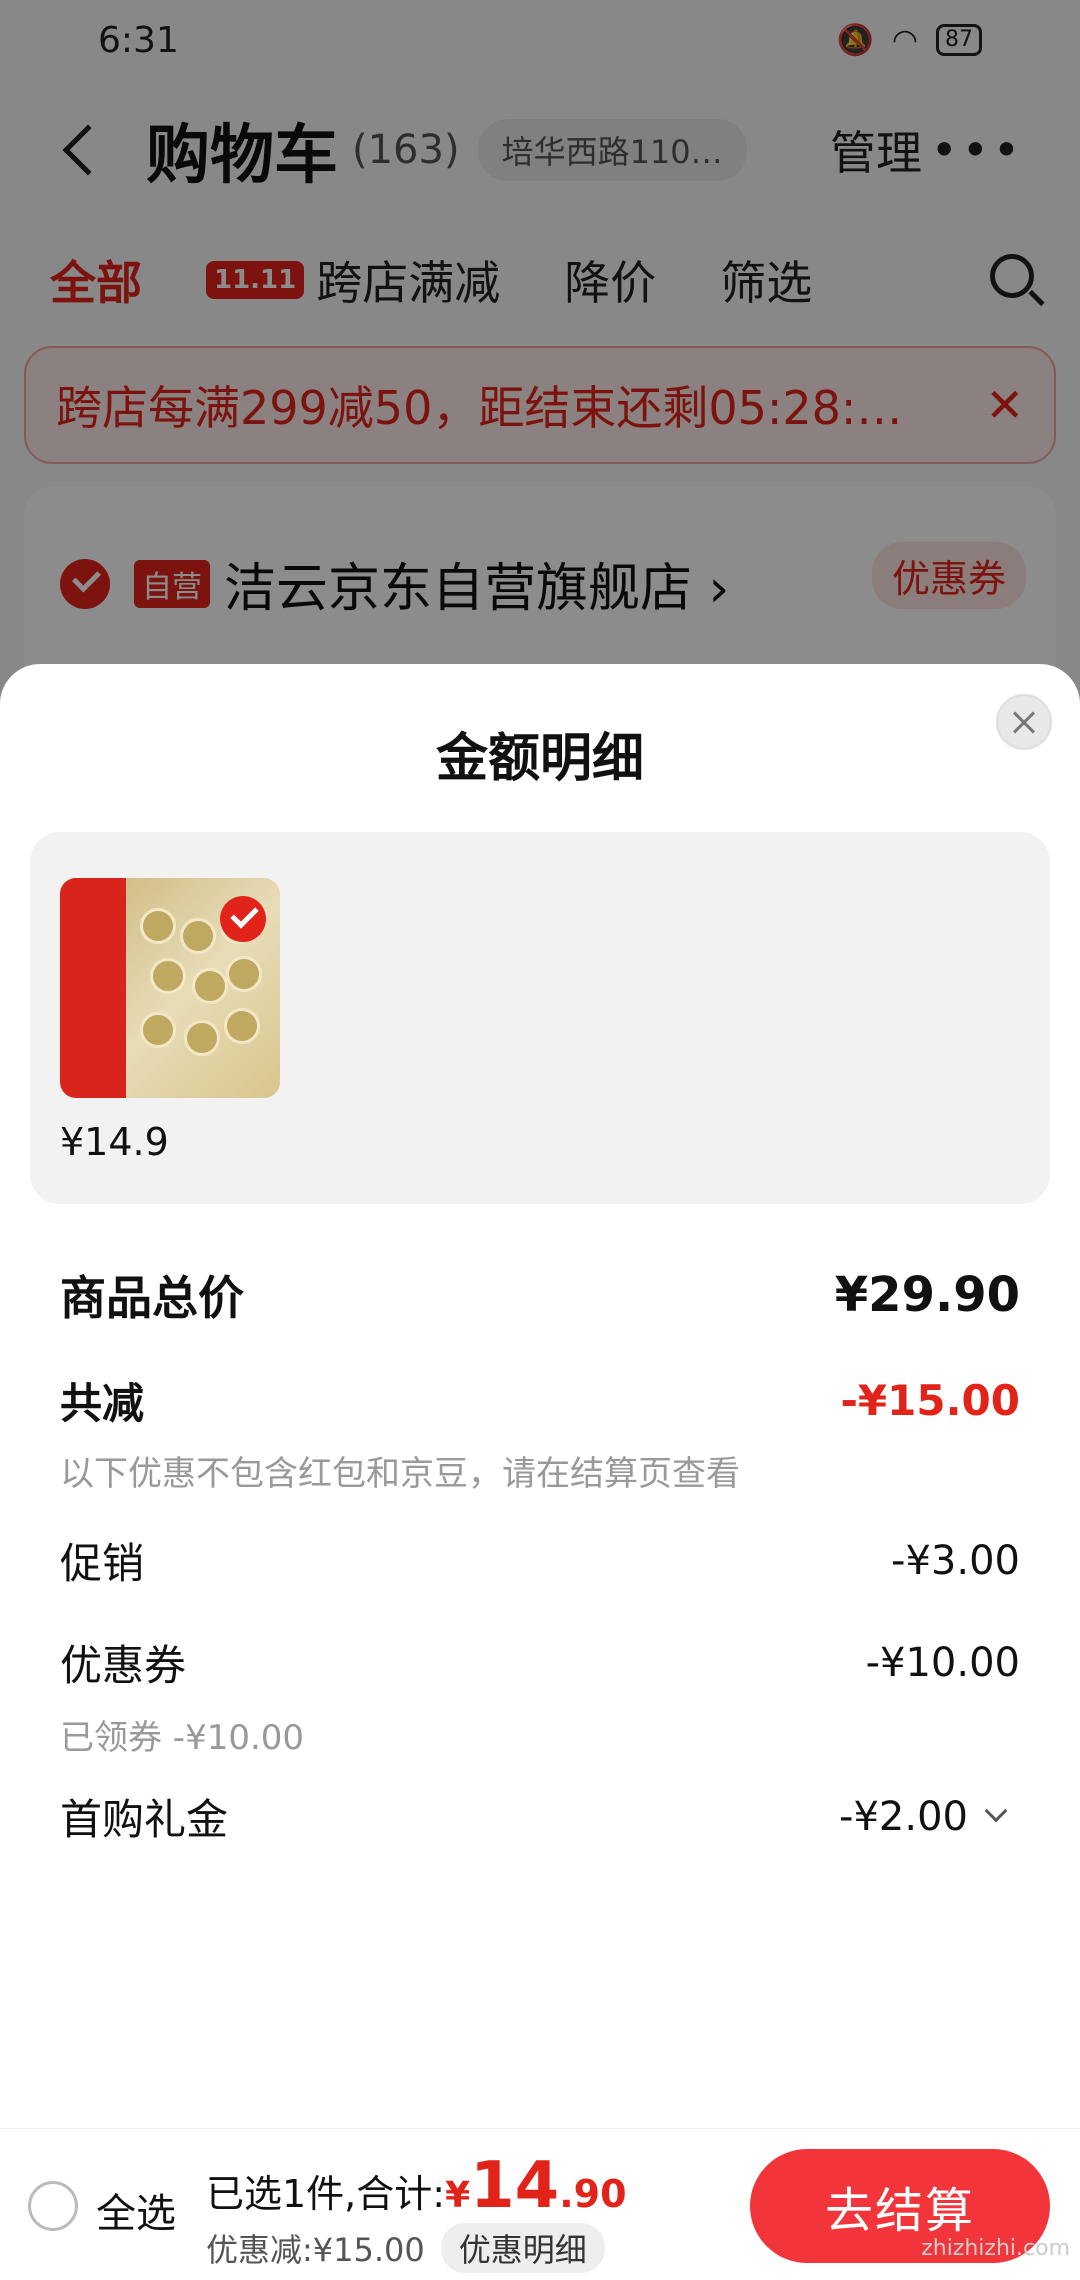 The image size is (1080, 2280). Describe the element at coordinates (540, 1295) in the screenshot. I see `total-price-row: 商品总价 ¥29.90` at that location.